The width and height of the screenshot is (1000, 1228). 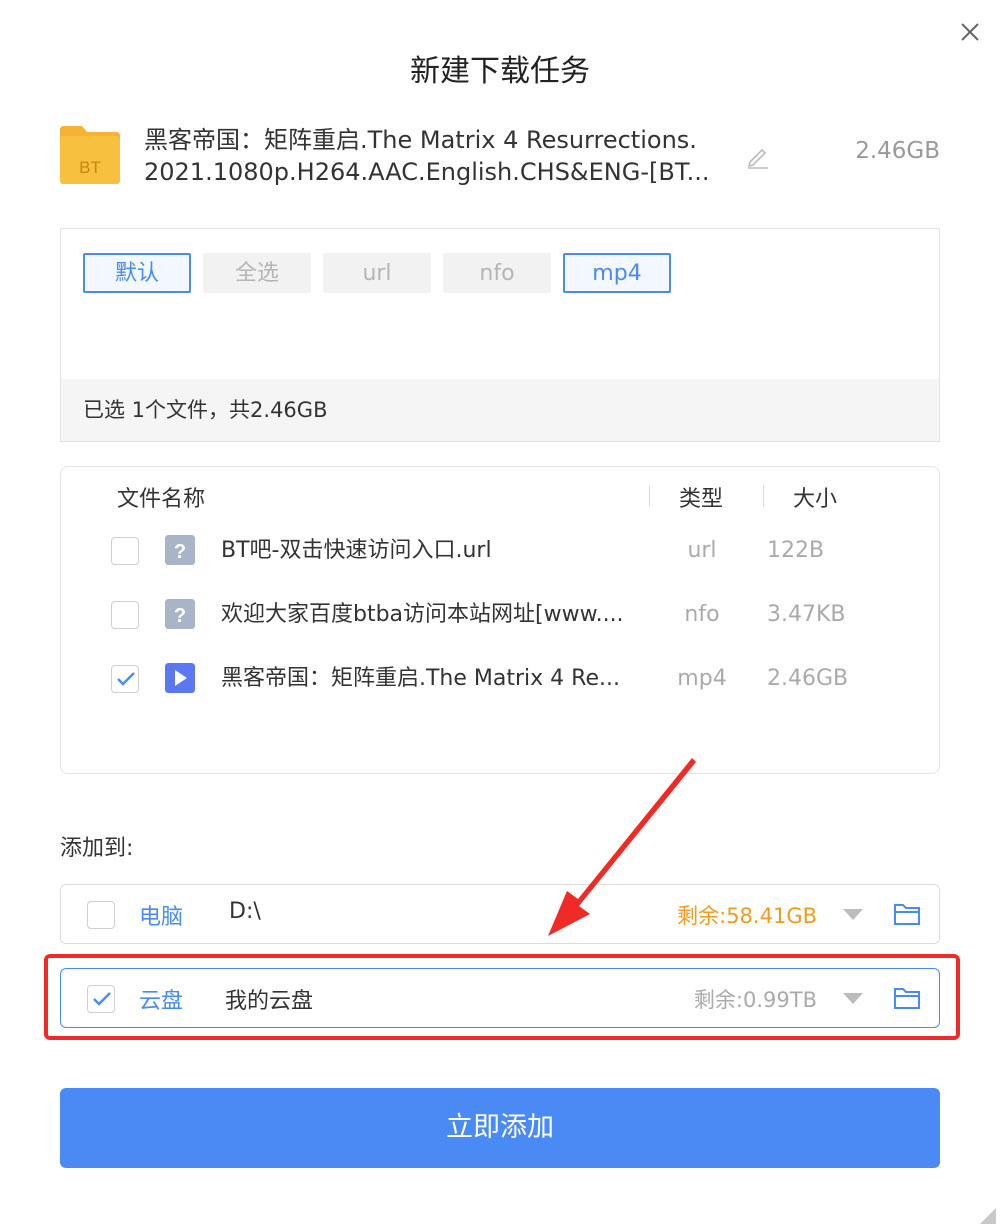 I want to click on task-size: 2.46GB, so click(x=897, y=151).